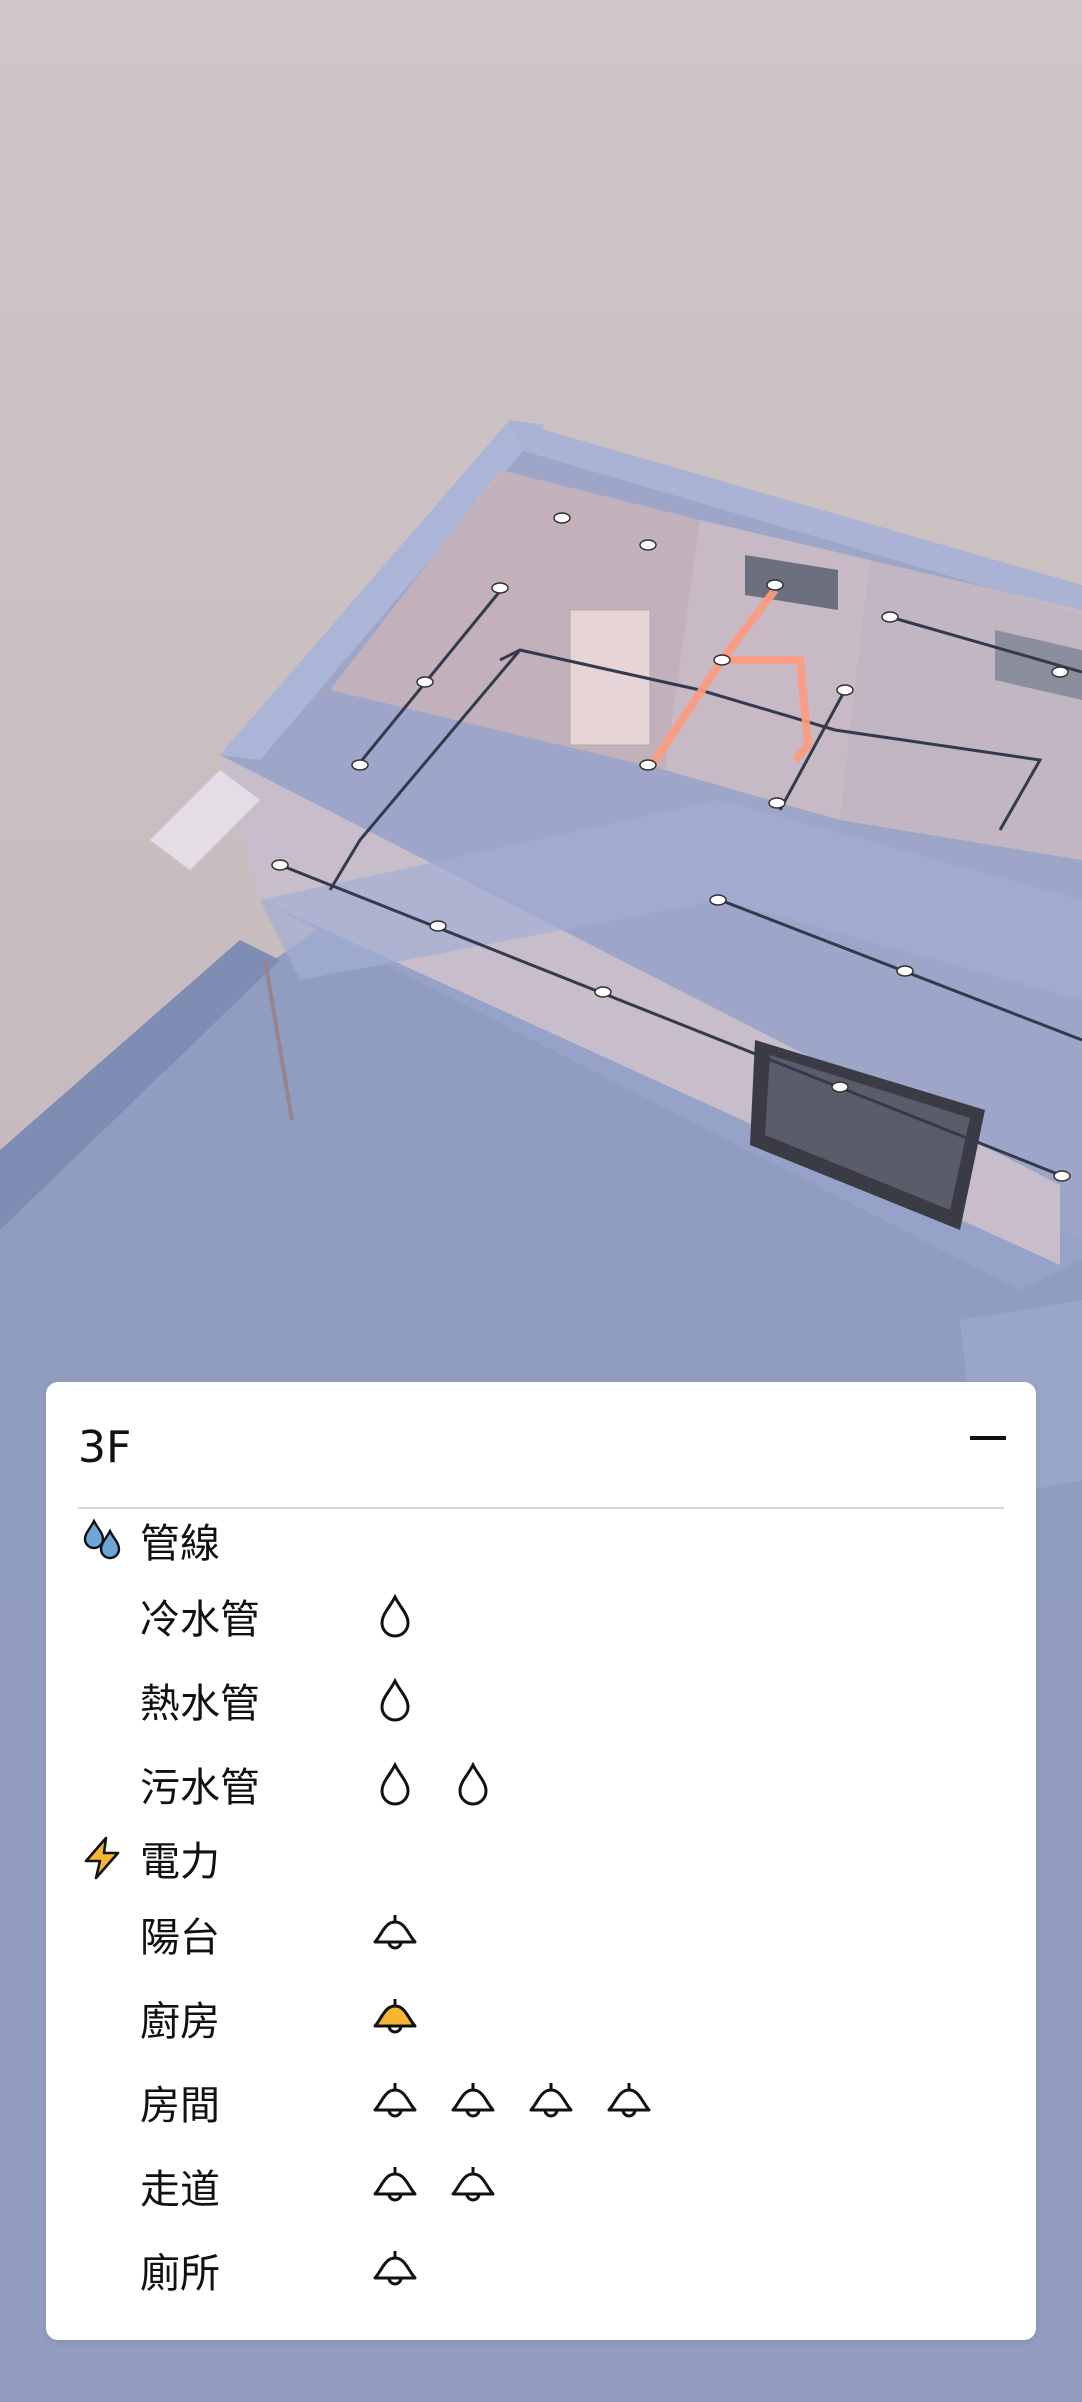 This screenshot has width=1082, height=2402. I want to click on item-label: 污水管, so click(200, 1788).